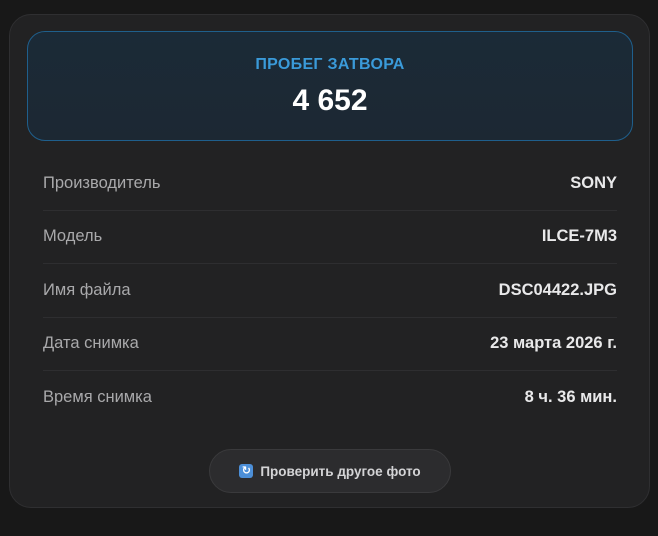 The width and height of the screenshot is (658, 536). What do you see at coordinates (570, 397) in the screenshot?
I see `detail-value: 8 ч. 36 мин.` at bounding box center [570, 397].